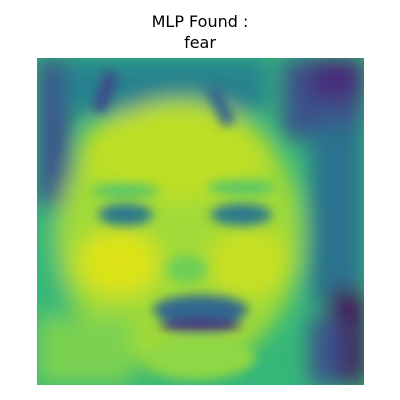  What do you see at coordinates (200, 21) in the screenshot?
I see `figure-title: MLP Found :` at bounding box center [200, 21].